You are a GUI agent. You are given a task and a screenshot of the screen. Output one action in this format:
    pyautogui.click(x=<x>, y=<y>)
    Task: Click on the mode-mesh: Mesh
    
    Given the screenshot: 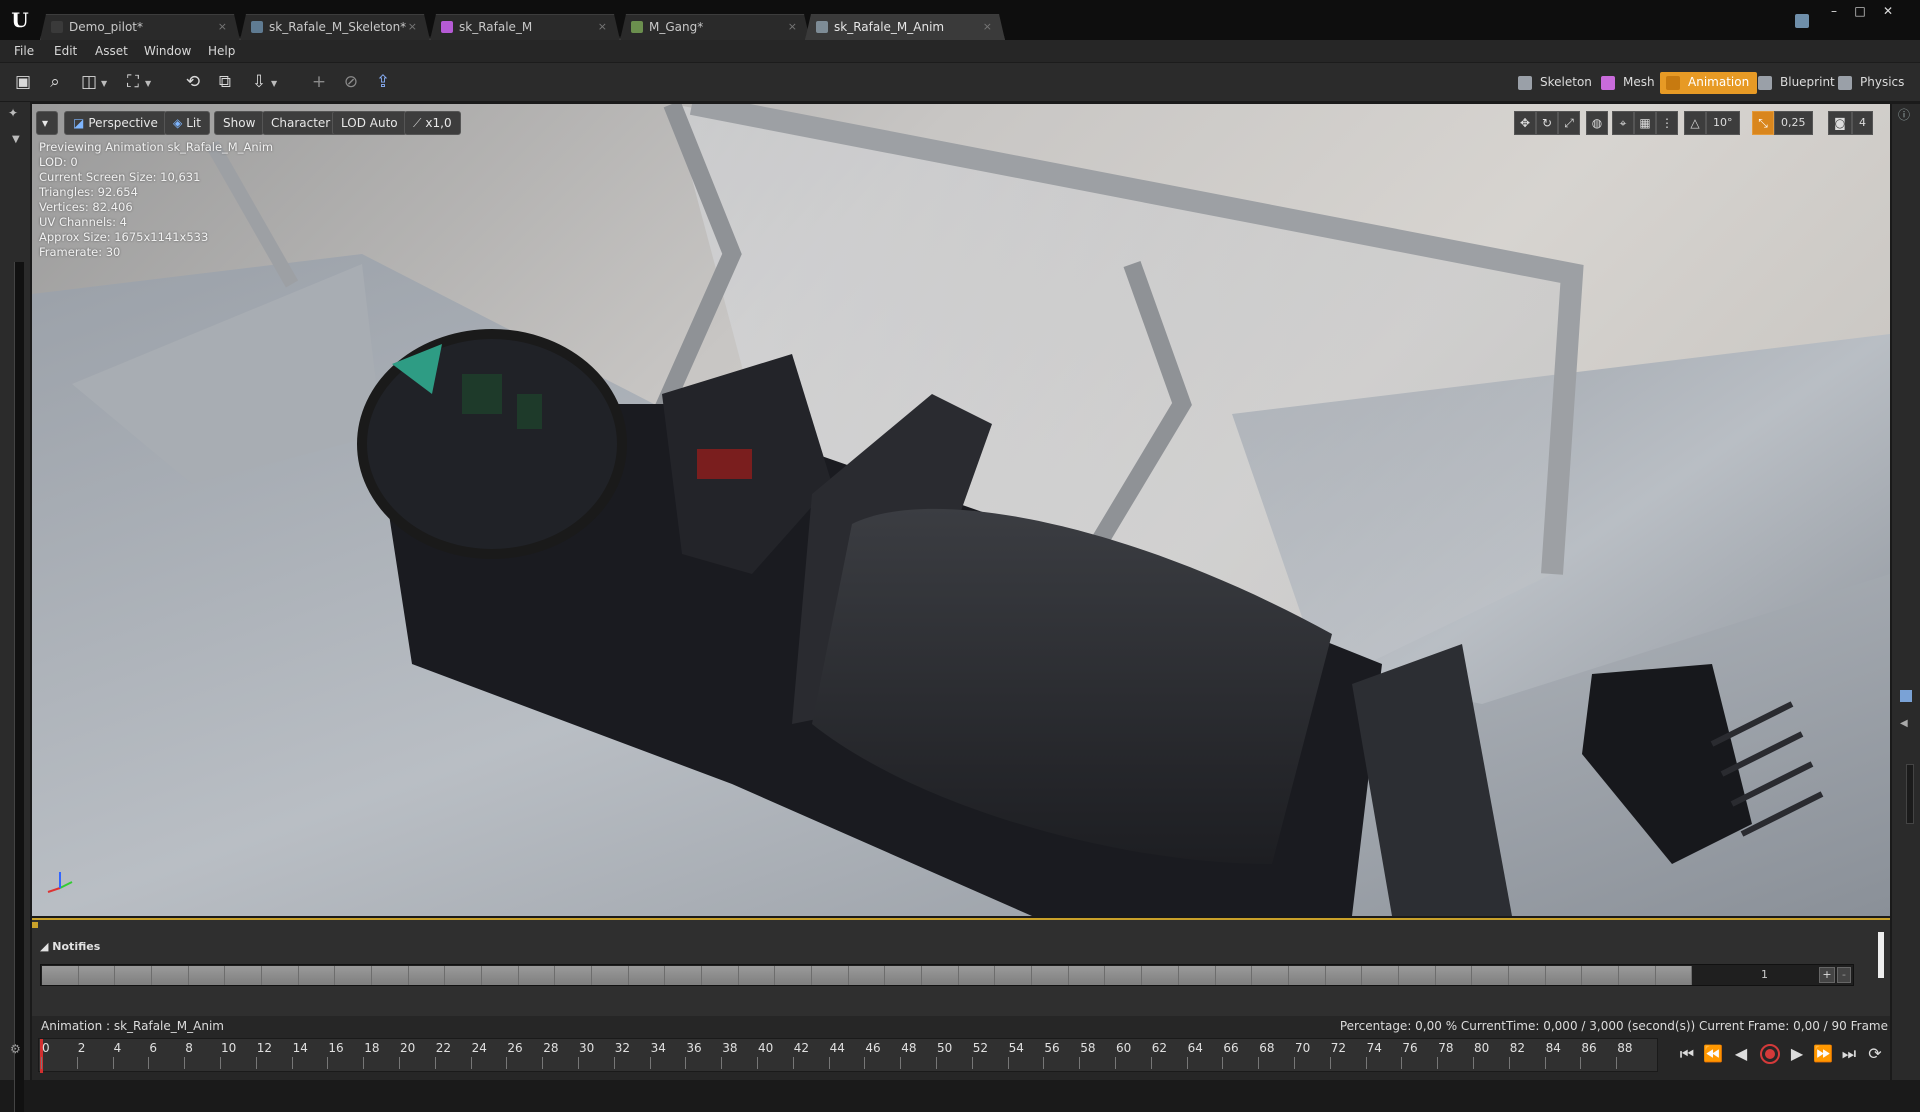 What is the action you would take?
    pyautogui.click(x=1629, y=83)
    